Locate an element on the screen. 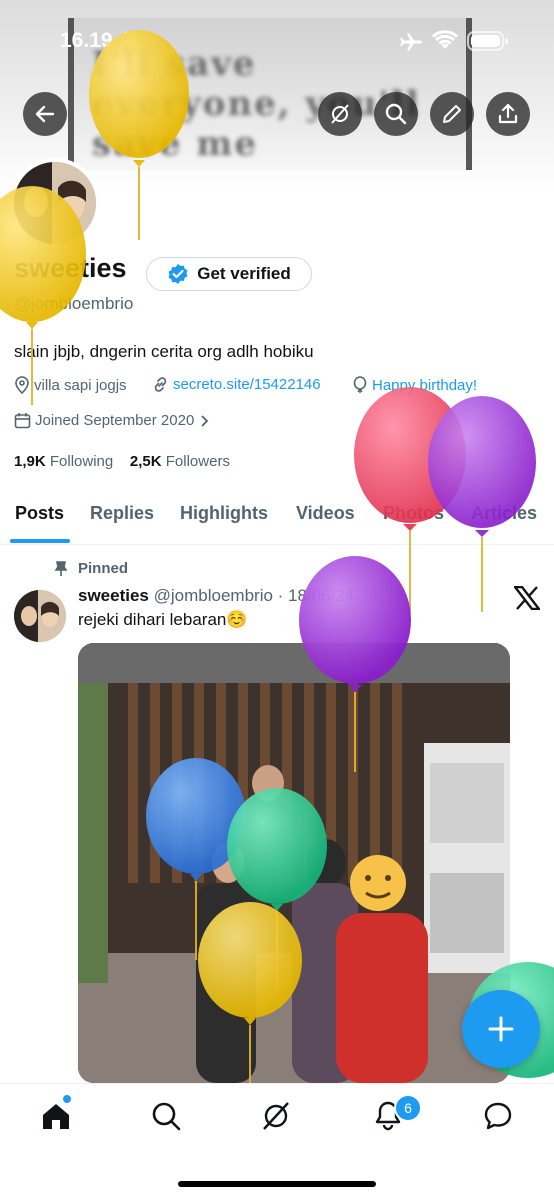 The height and width of the screenshot is (1201, 554). plus-icon is located at coordinates (501, 1029).